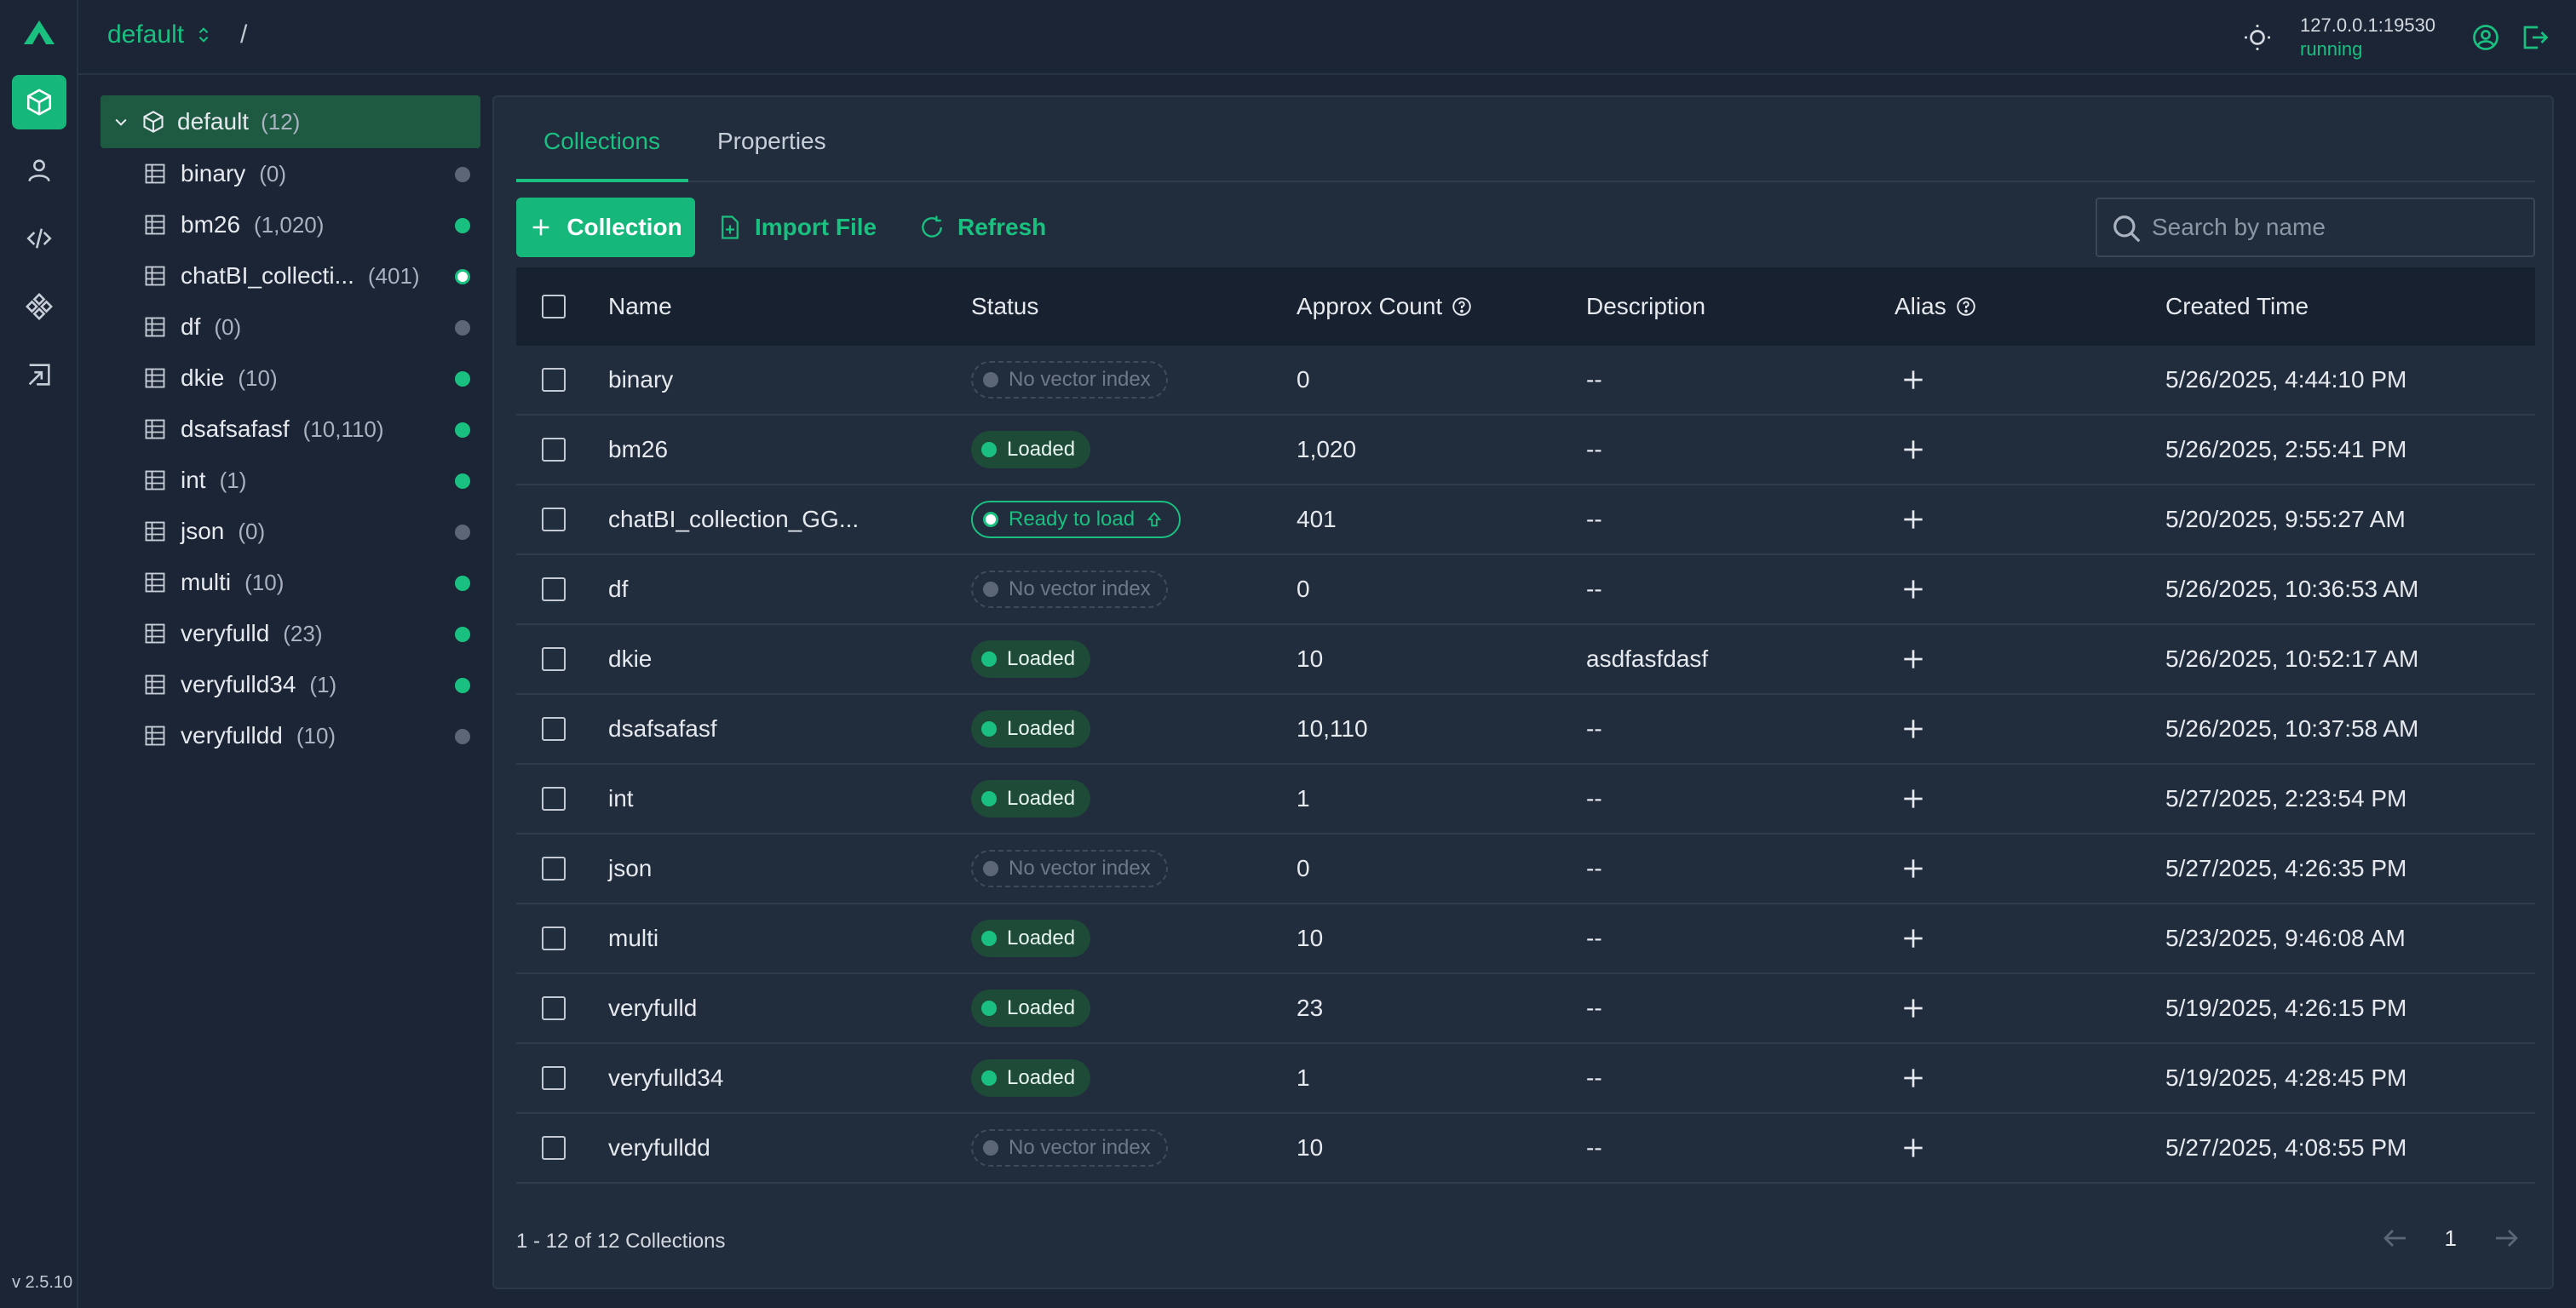  I want to click on collection-name: dsafsafasf, so click(662, 729).